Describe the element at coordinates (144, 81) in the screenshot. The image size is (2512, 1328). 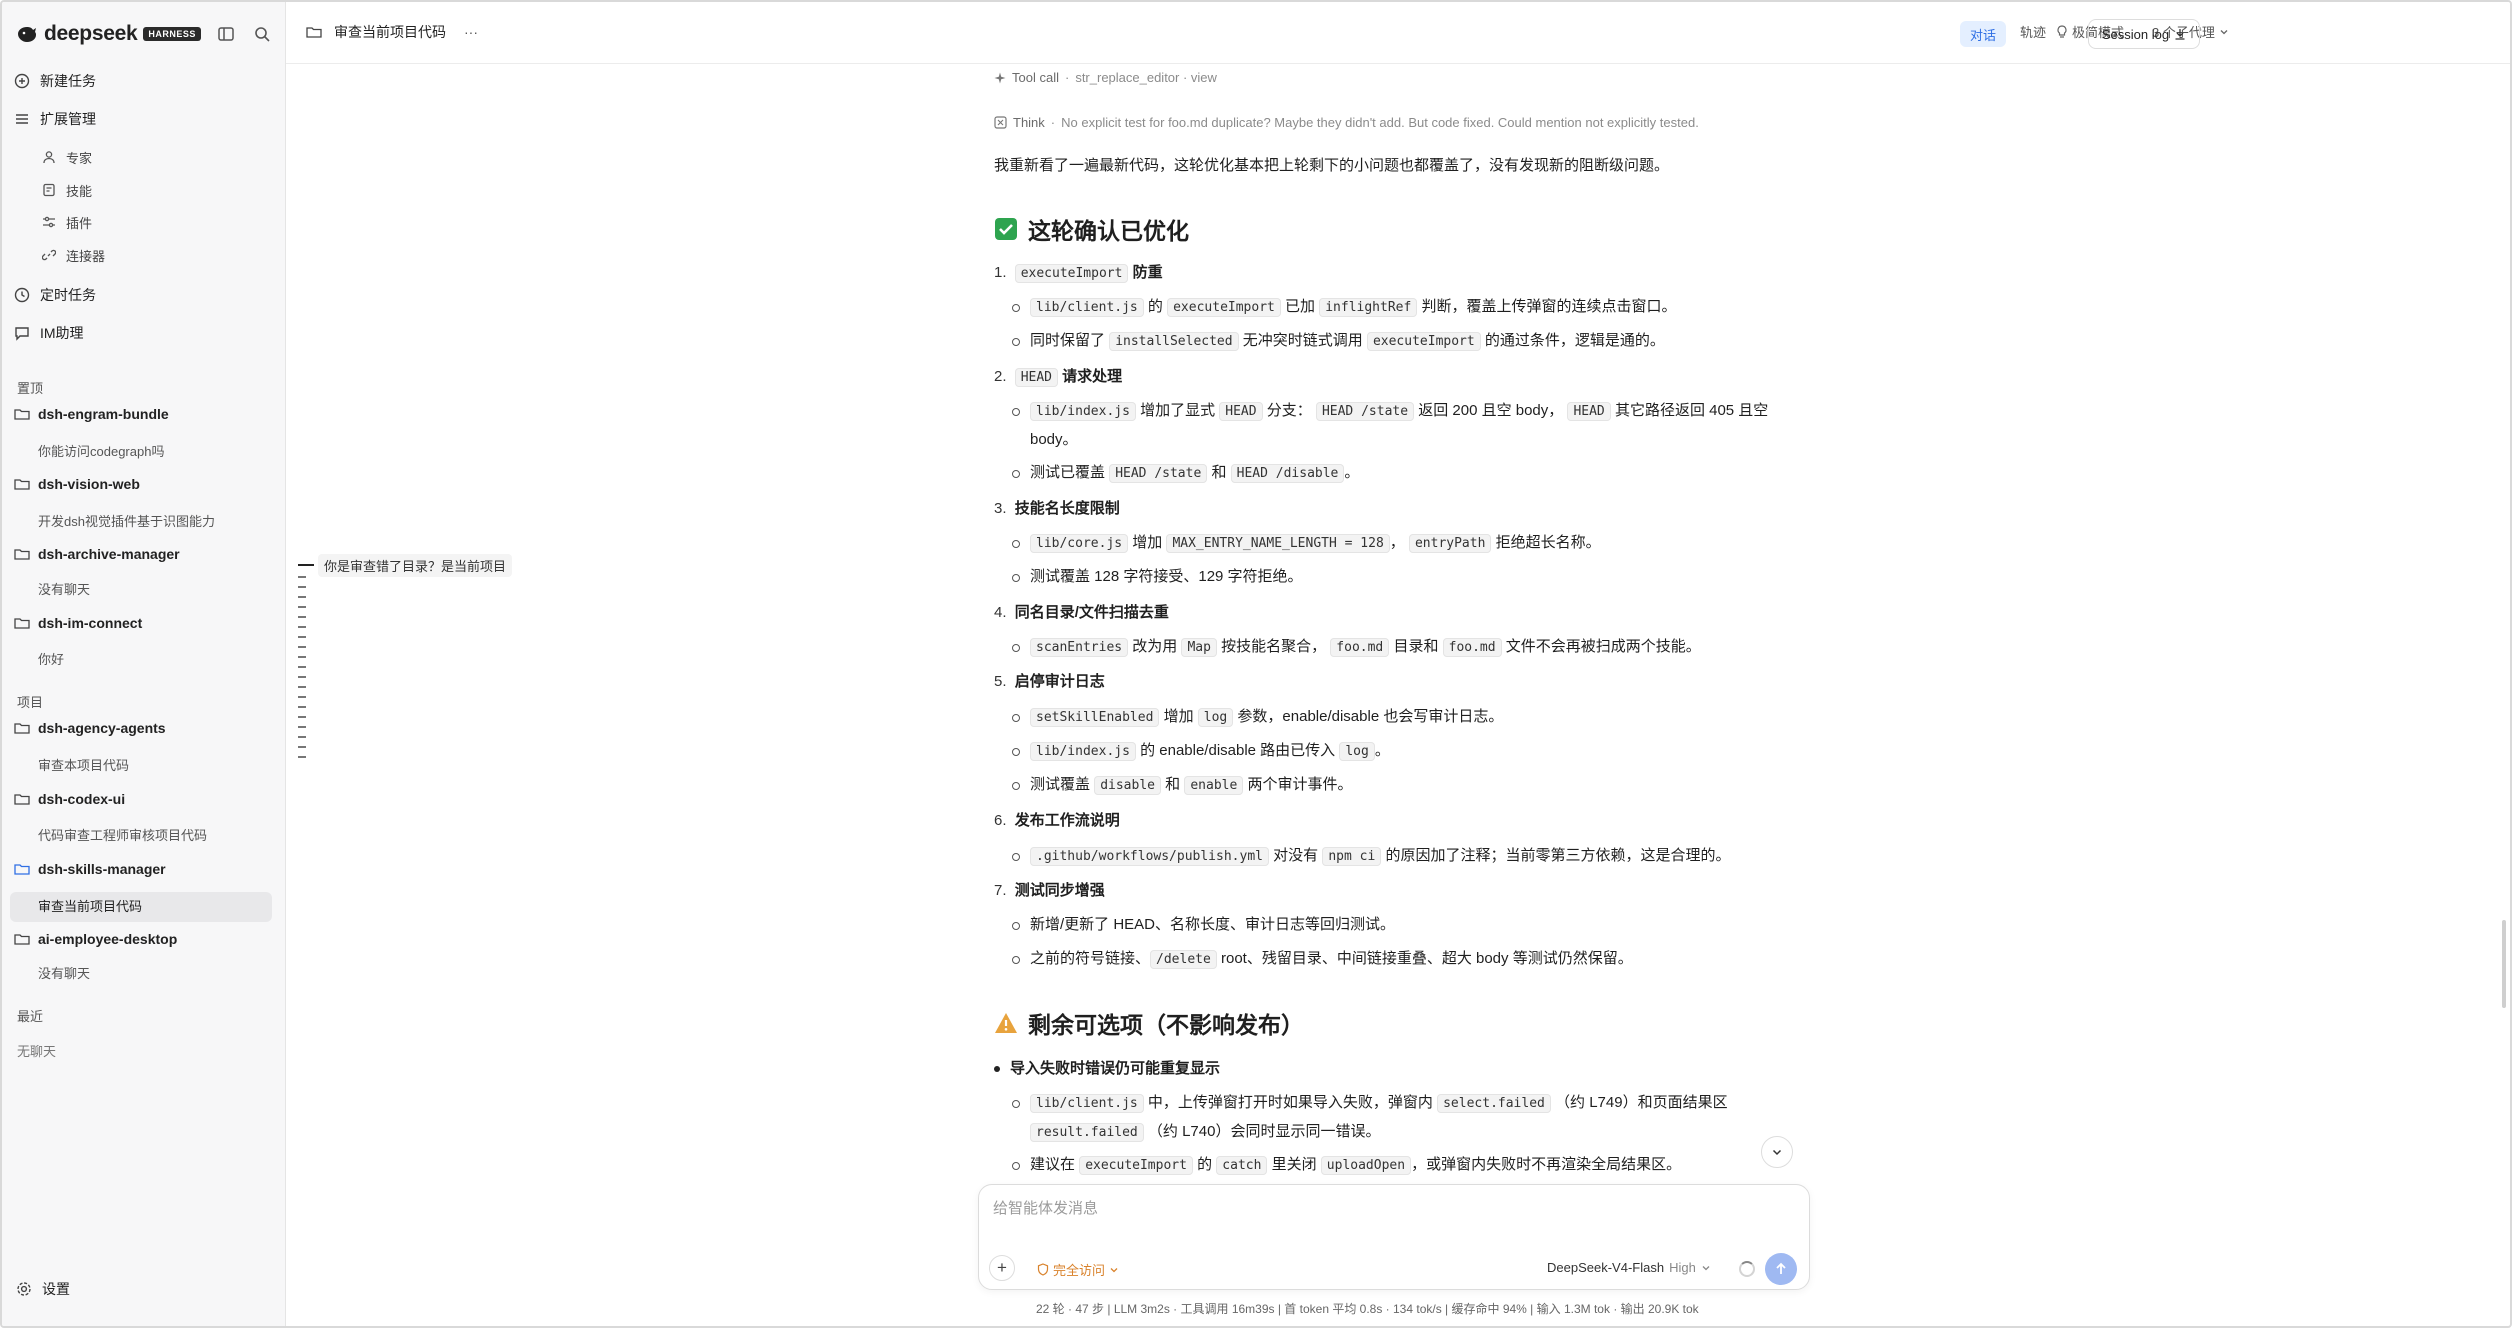
I see `new-task-button: 新建任务` at that location.